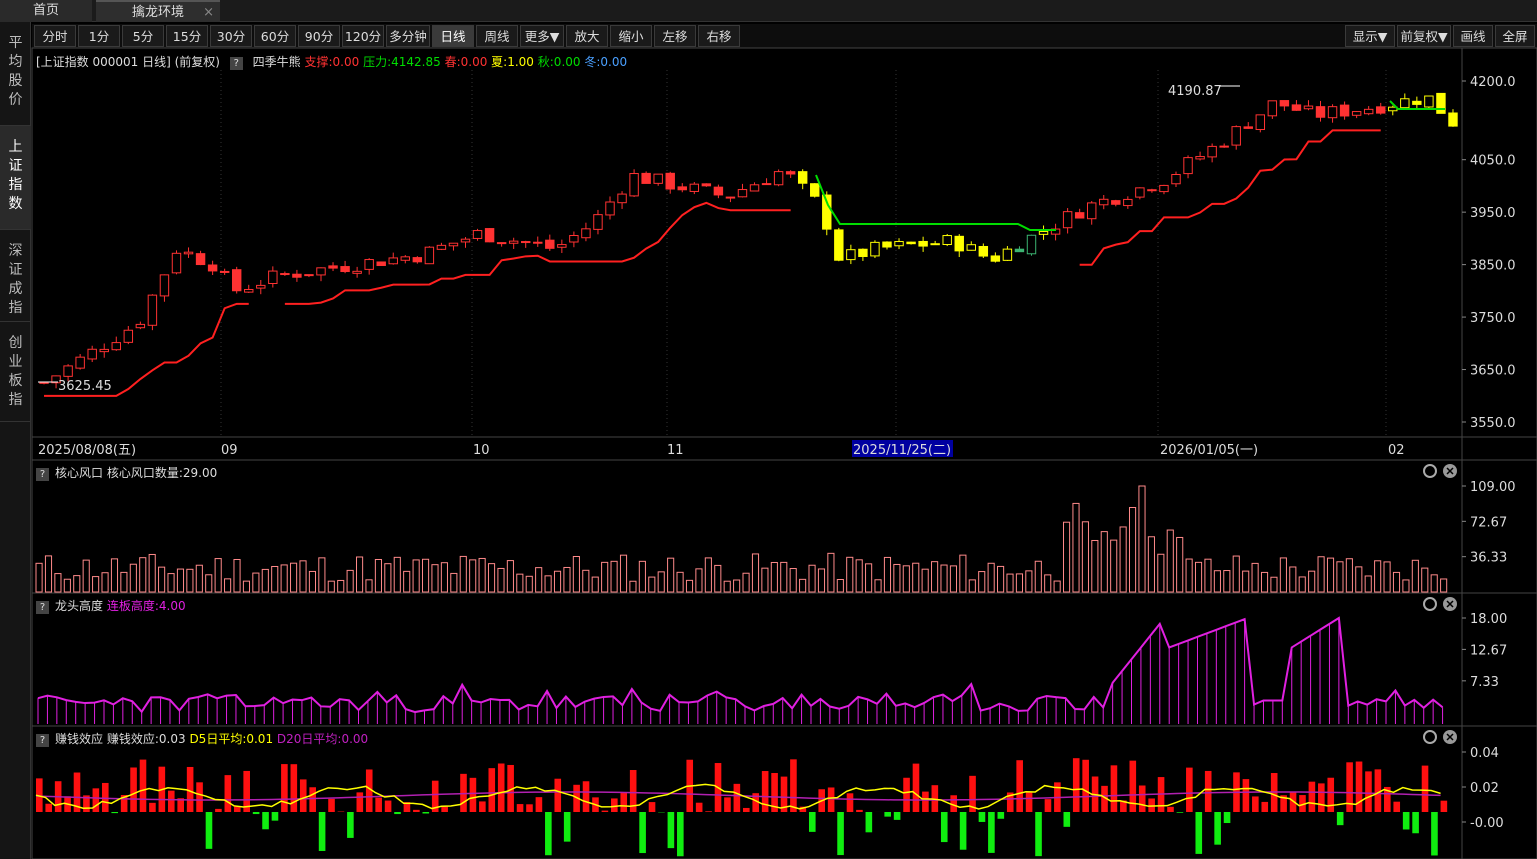  Describe the element at coordinates (606, 62) in the screenshot. I see `winter-value: 冬:0.00` at that location.